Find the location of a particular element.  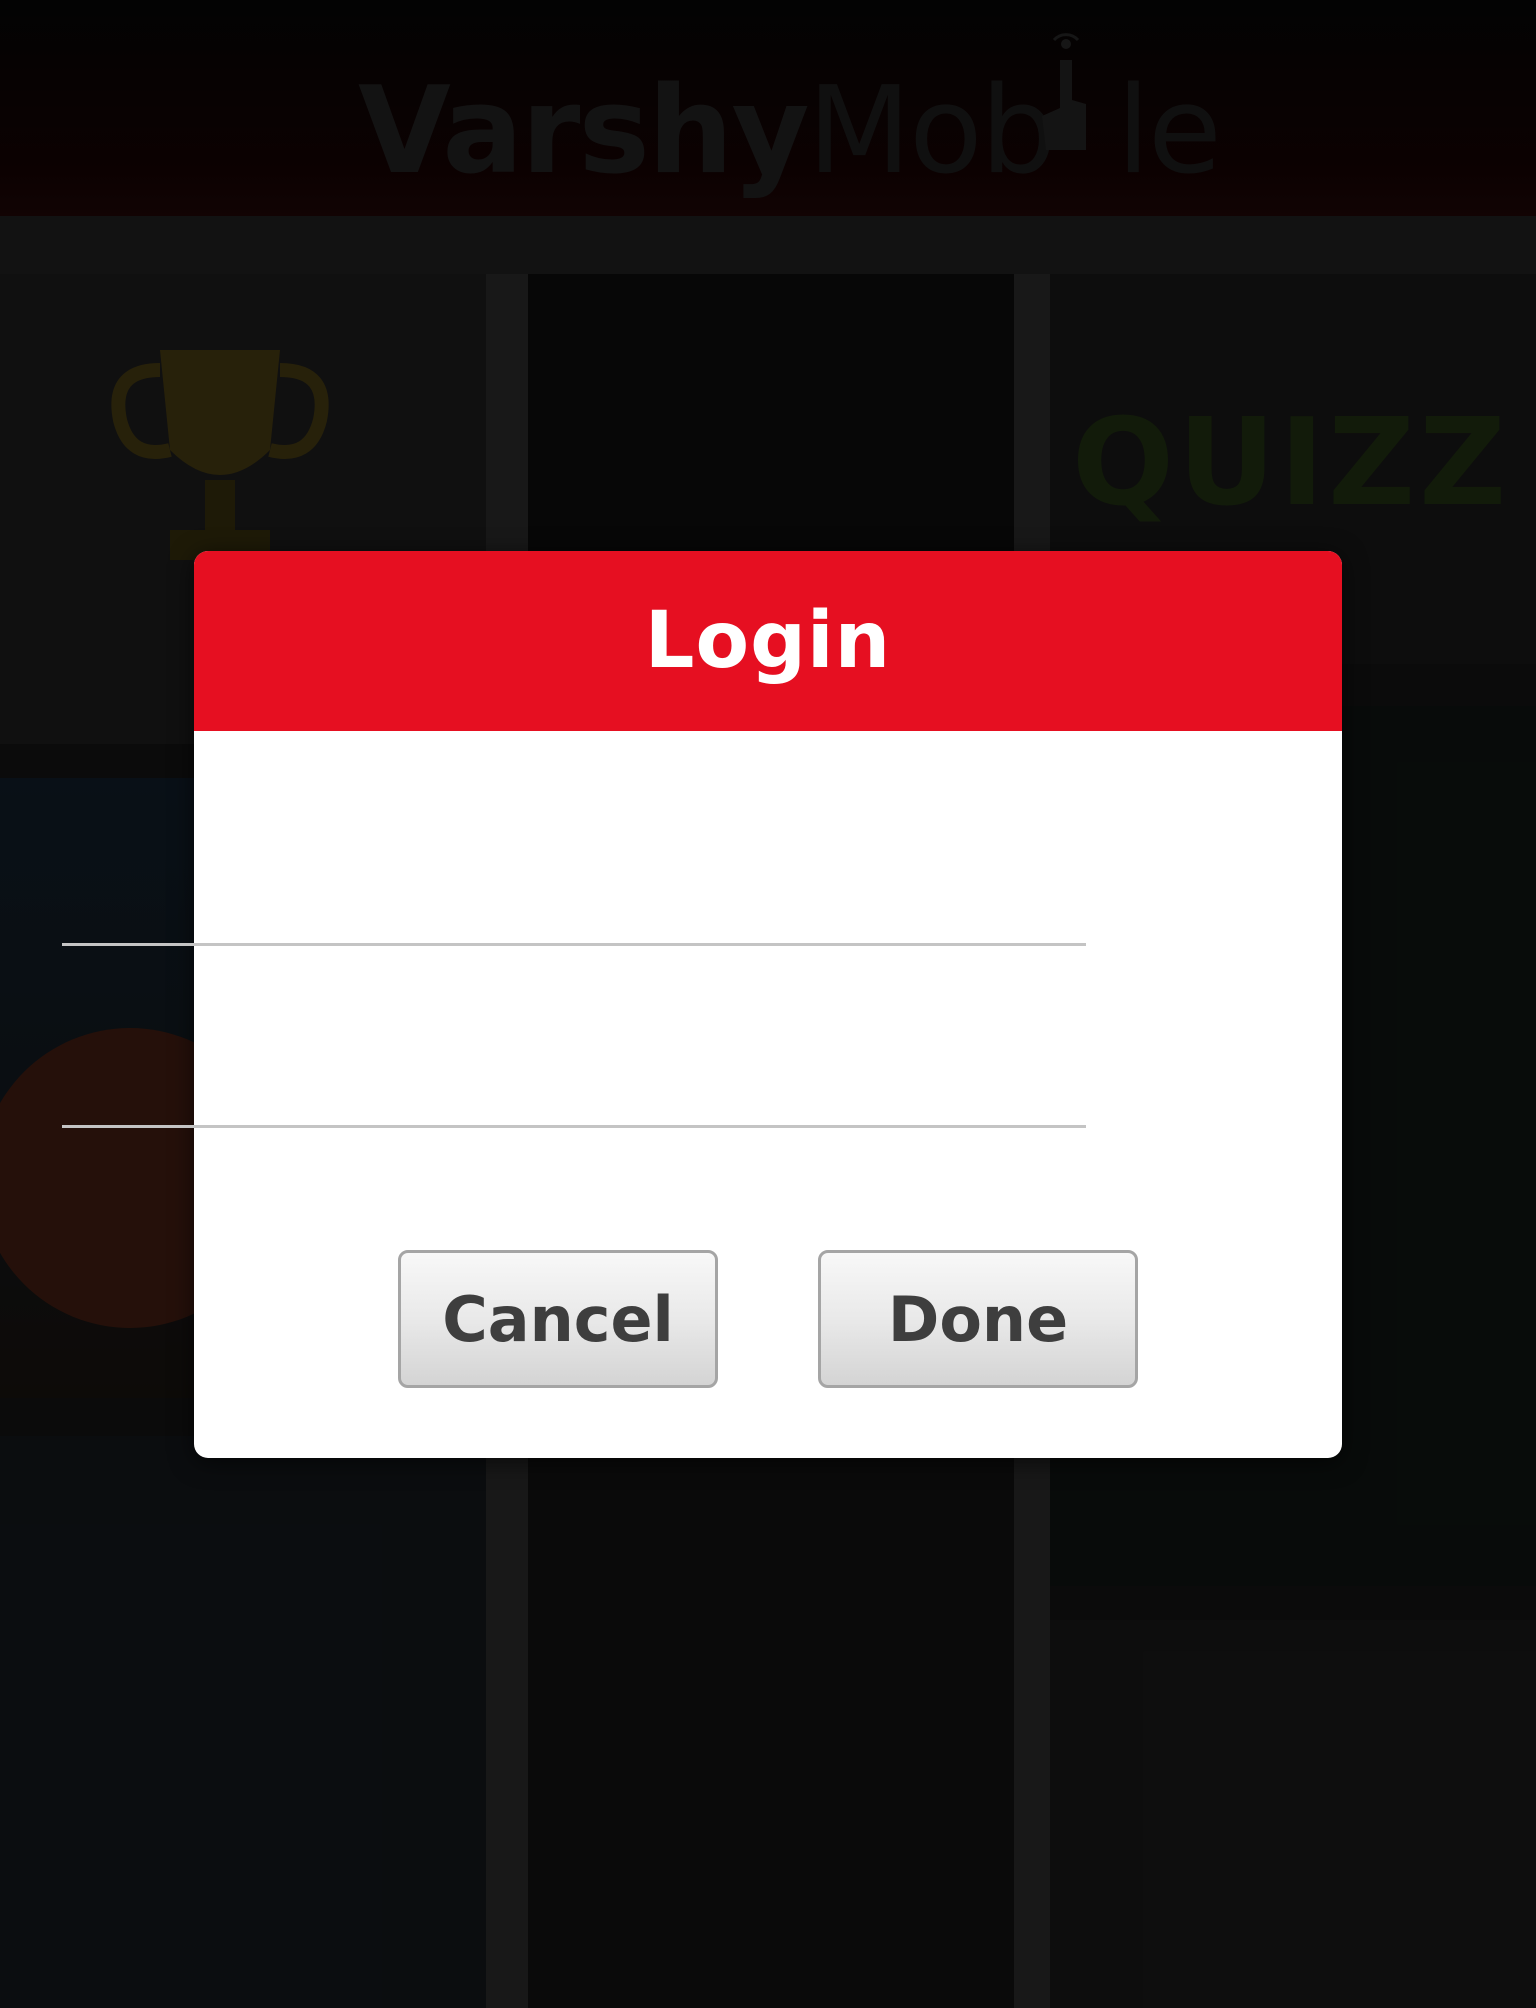

cancel-button: Cancel is located at coordinates (558, 1319).